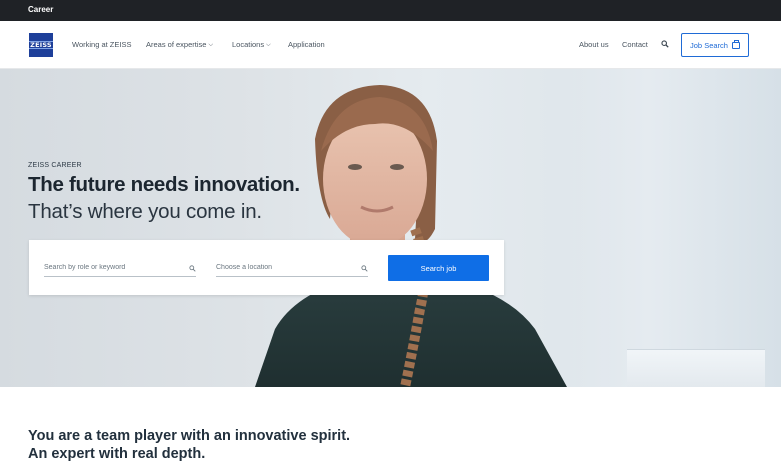  What do you see at coordinates (281, 267) in the screenshot?
I see `location-input` at bounding box center [281, 267].